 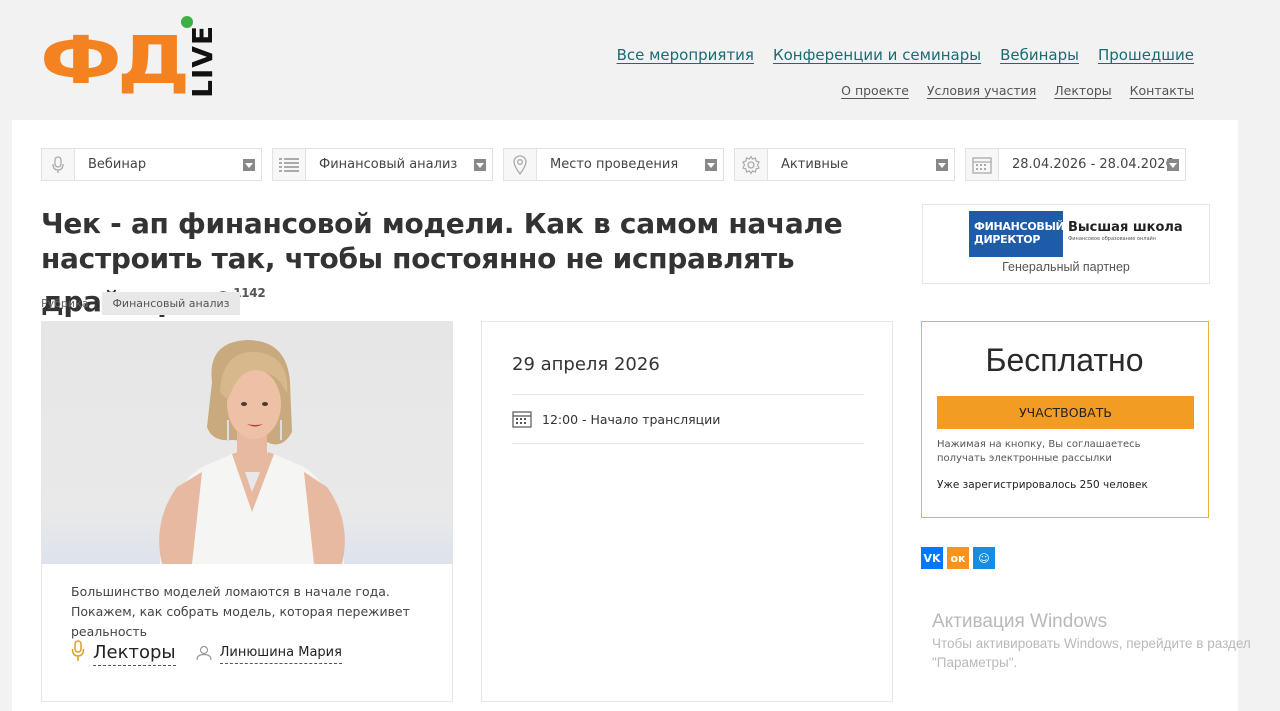 What do you see at coordinates (631, 419) in the screenshot?
I see `event-time: 12:00 - Начало трансляции` at bounding box center [631, 419].